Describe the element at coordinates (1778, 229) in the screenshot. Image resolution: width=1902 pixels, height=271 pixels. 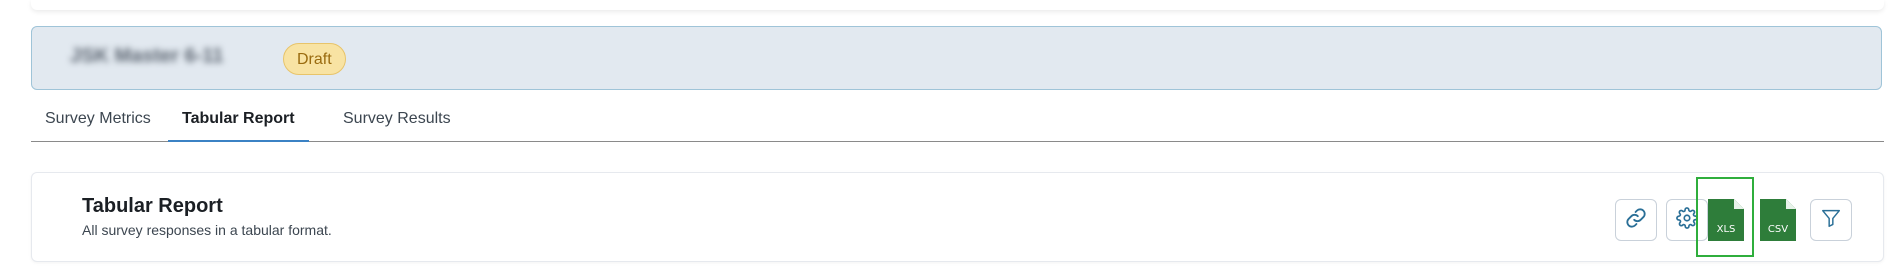
I see `csv-label: CSV` at that location.